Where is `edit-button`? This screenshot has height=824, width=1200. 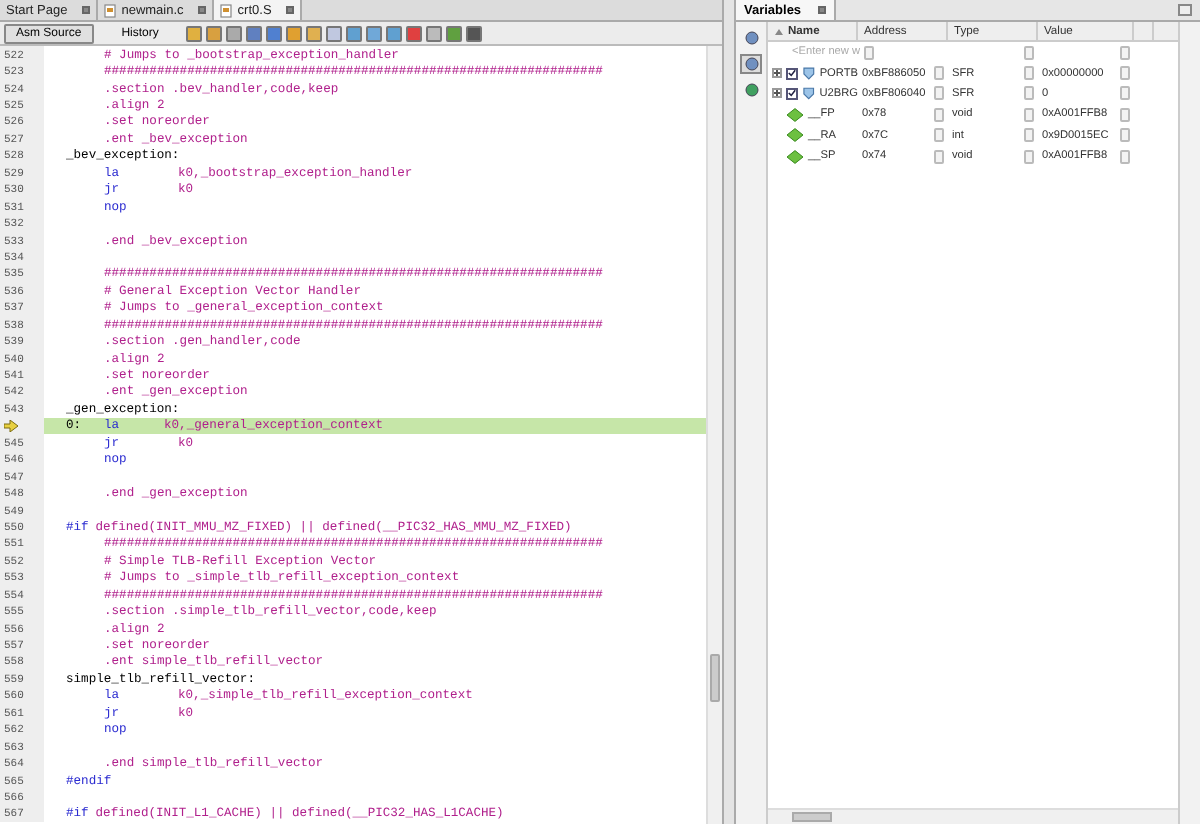
edit-button is located at coordinates (869, 52).